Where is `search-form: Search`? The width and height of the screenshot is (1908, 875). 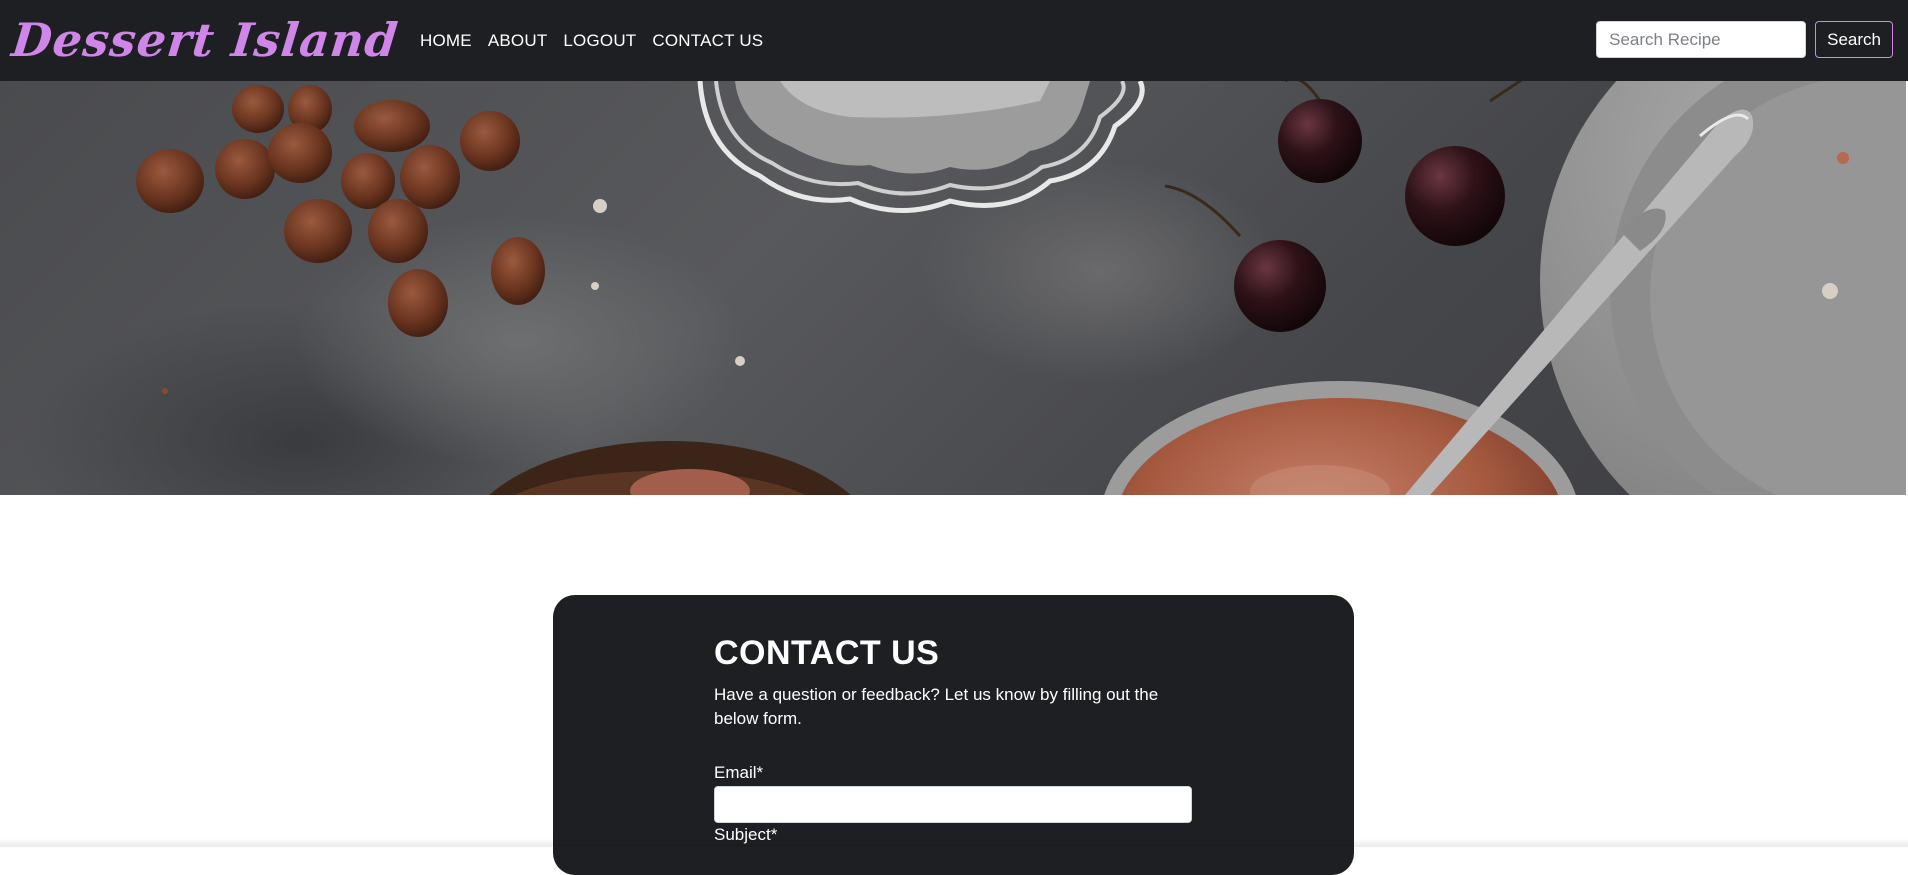
search-form: Search is located at coordinates (1744, 39).